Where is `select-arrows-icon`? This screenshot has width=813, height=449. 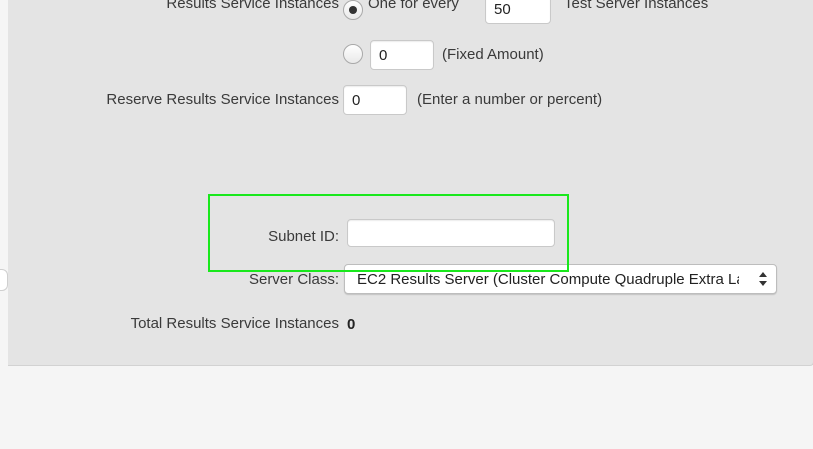
select-arrows-icon is located at coordinates (763, 279).